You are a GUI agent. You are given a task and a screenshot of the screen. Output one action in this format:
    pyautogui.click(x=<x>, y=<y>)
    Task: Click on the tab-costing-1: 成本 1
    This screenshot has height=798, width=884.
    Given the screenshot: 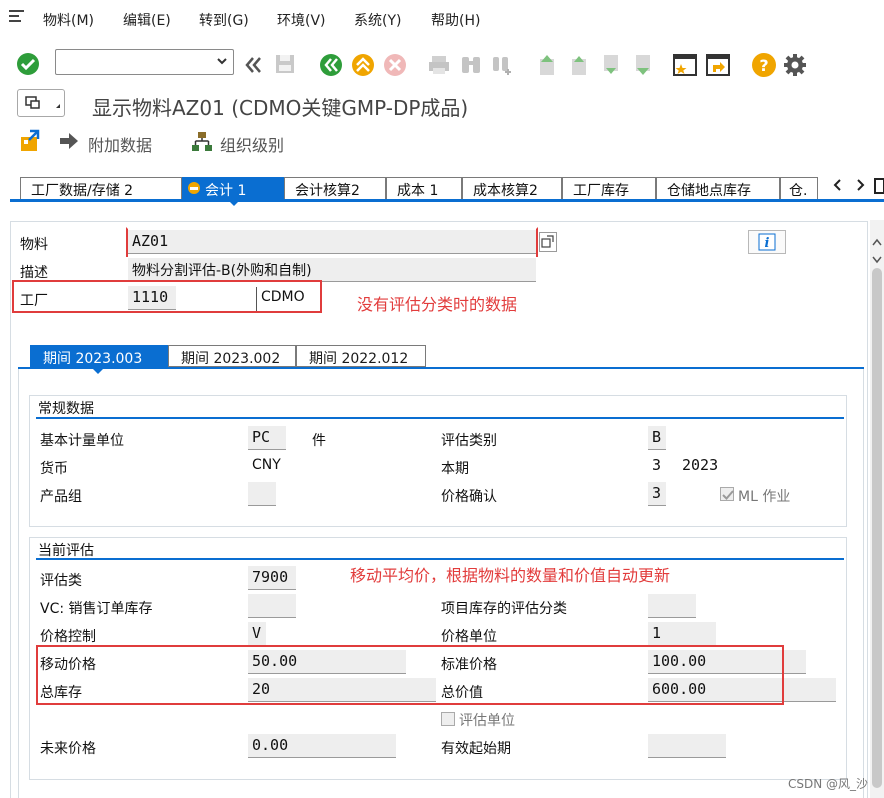 What is the action you would take?
    pyautogui.click(x=424, y=188)
    